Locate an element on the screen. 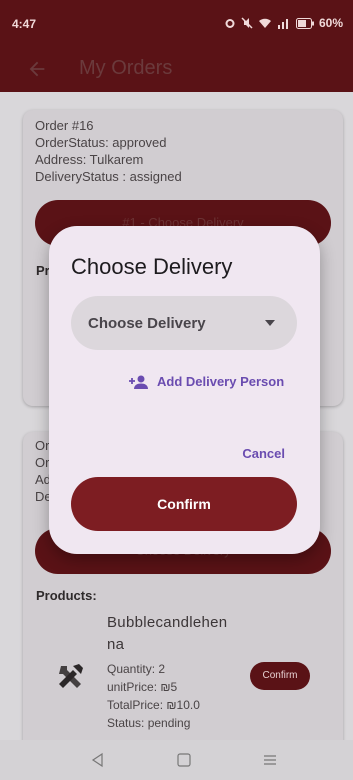 The image size is (353, 780). product-confirm-button: Confirm is located at coordinates (280, 676).